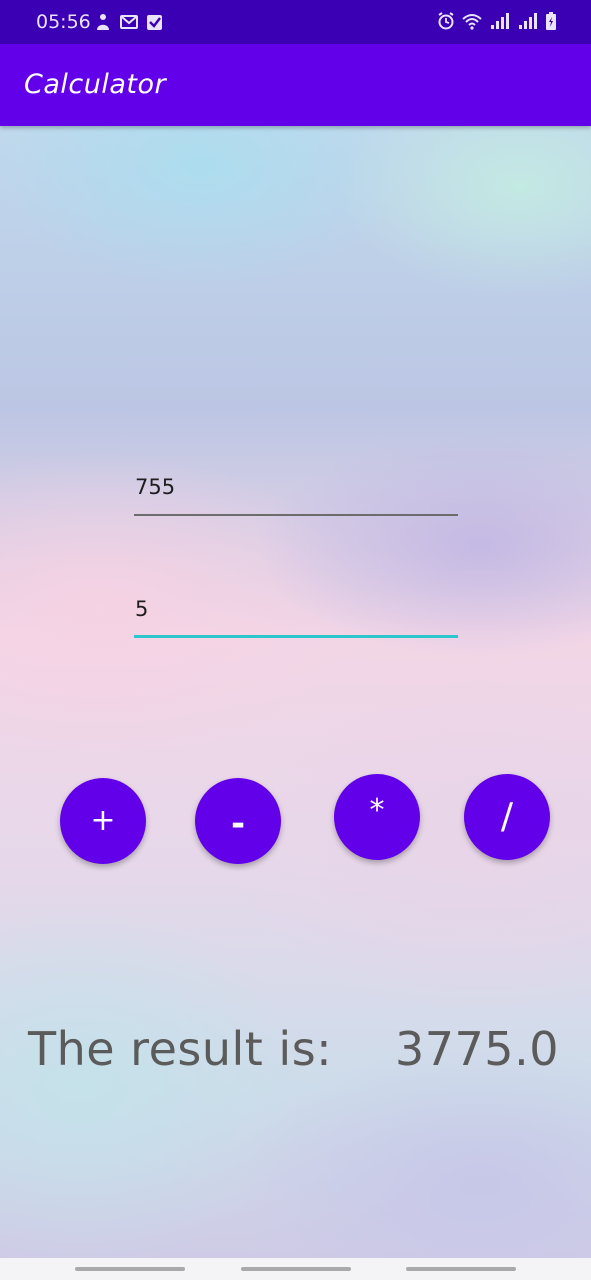 This screenshot has height=1280, width=591. Describe the element at coordinates (238, 824) in the screenshot. I see `subtract-button-label: -` at that location.